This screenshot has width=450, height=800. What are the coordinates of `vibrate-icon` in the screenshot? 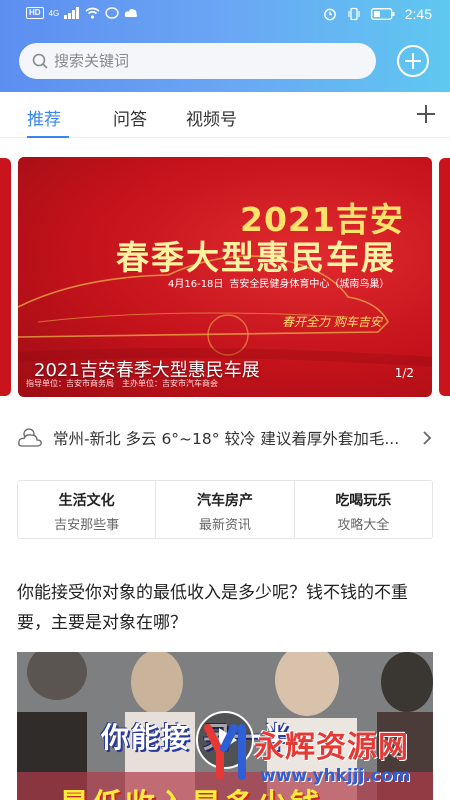 It's located at (354, 14).